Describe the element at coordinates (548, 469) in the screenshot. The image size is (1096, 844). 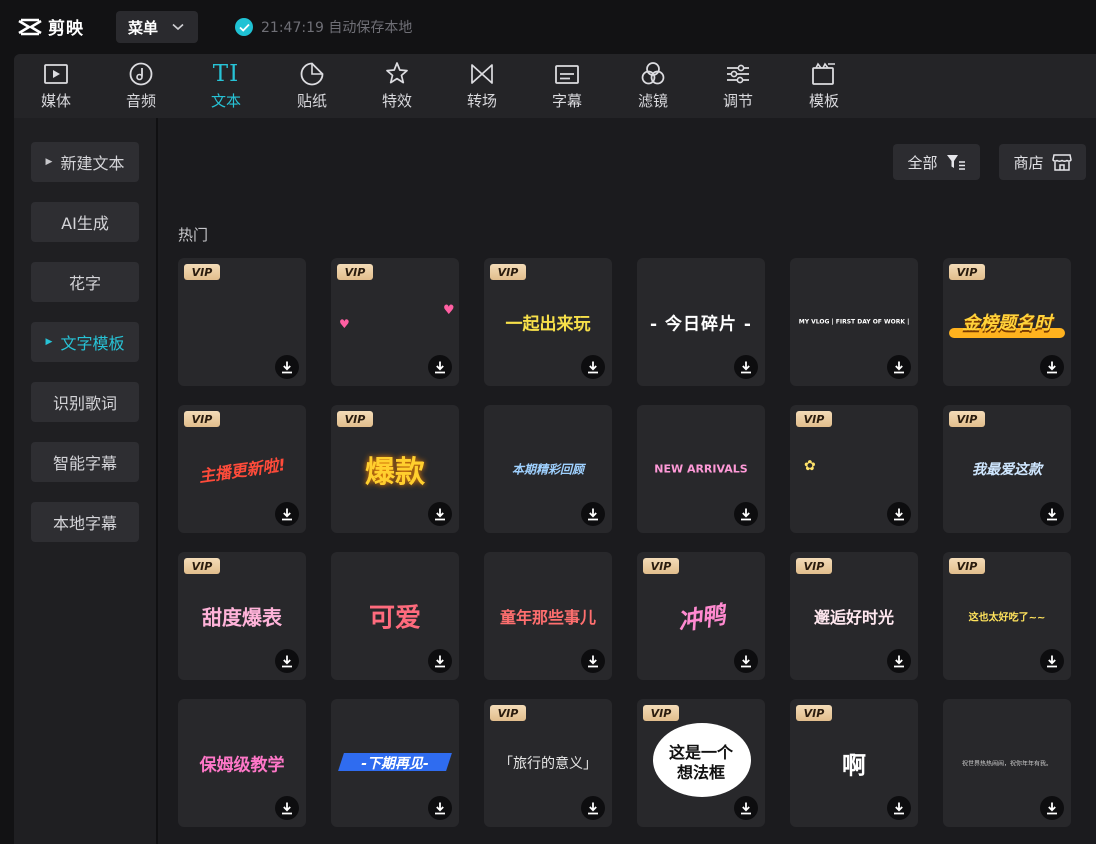
I see `text-template-card: 本期精彩回顾` at that location.